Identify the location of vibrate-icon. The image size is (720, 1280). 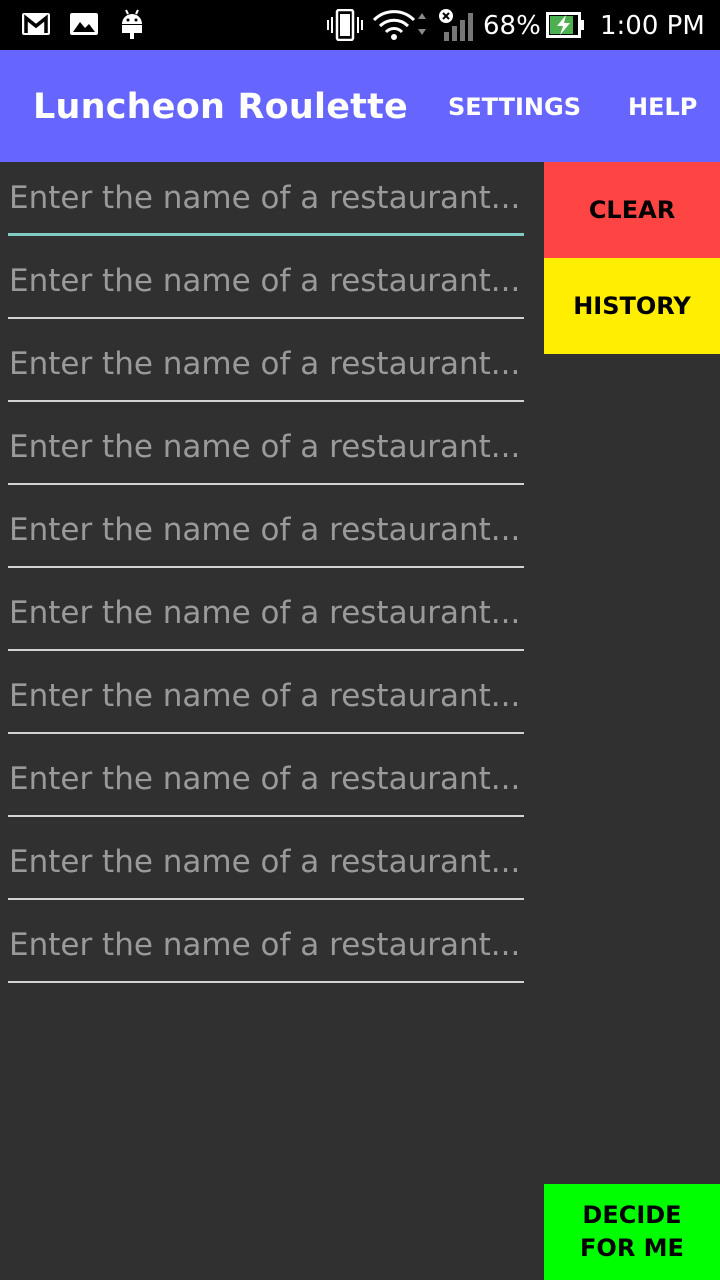
(345, 25).